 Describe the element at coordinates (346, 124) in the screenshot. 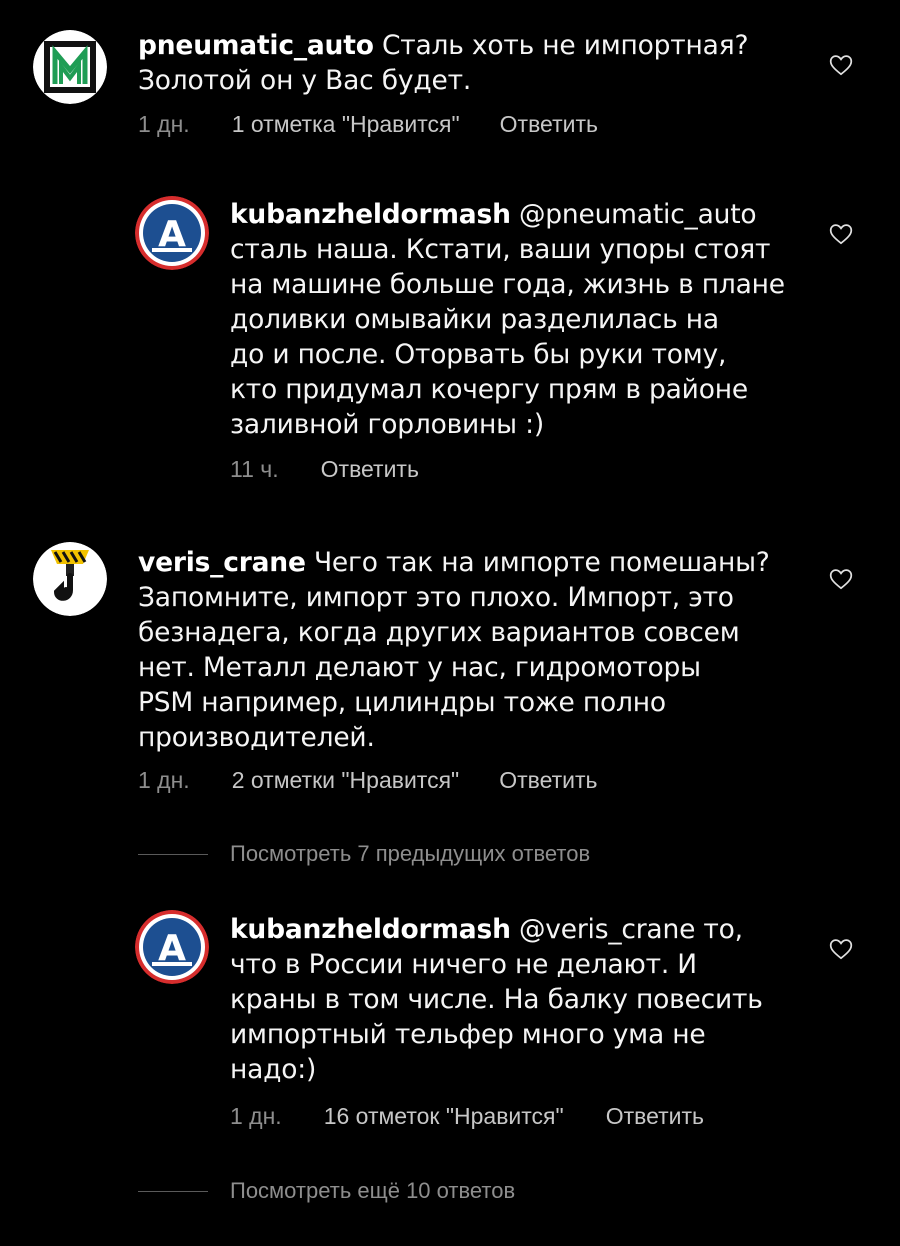

I see `comment-likes: 1 отметка "Нравится"` at that location.